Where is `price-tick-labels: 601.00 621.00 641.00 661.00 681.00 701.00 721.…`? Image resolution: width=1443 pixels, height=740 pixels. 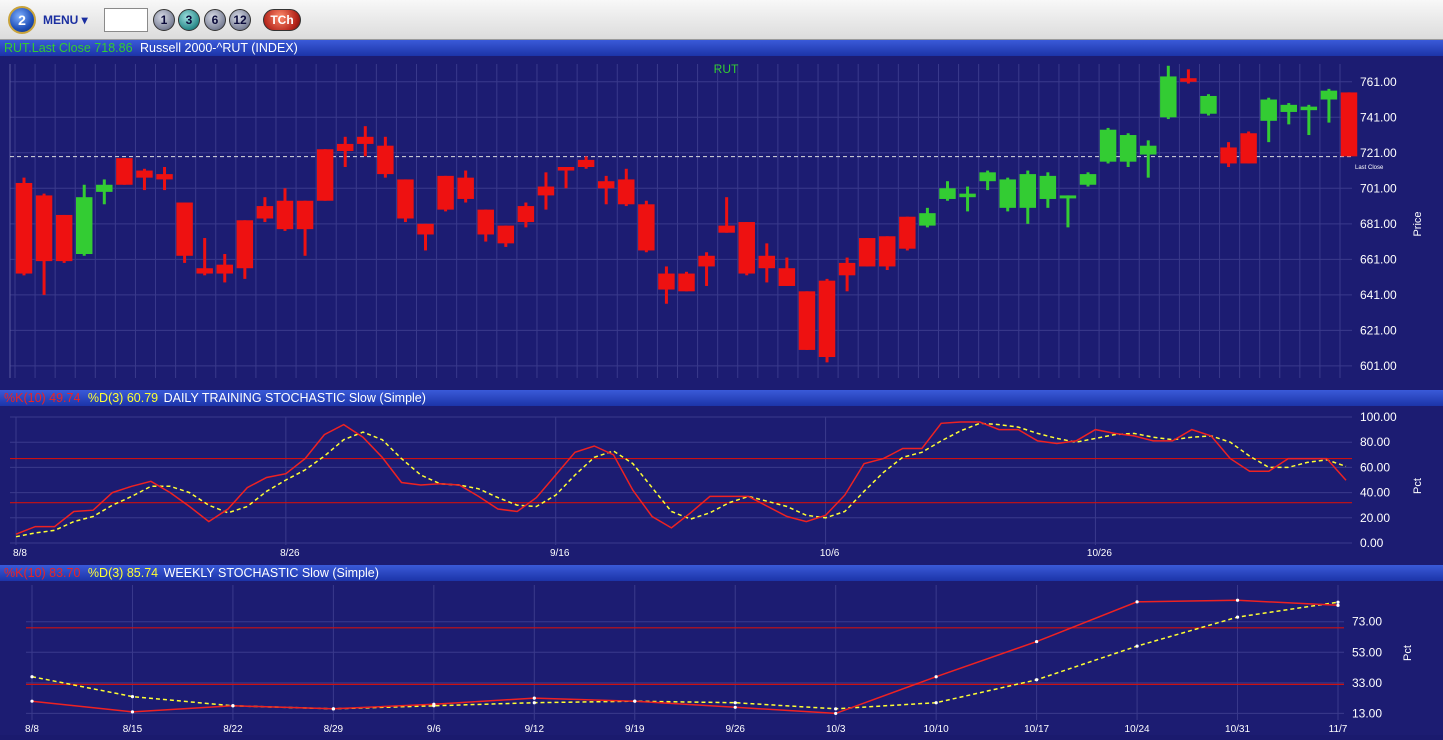
price-tick-labels: 601.00 621.00 641.00 661.00 681.00 701.00 721.… is located at coordinates (1378, 224).